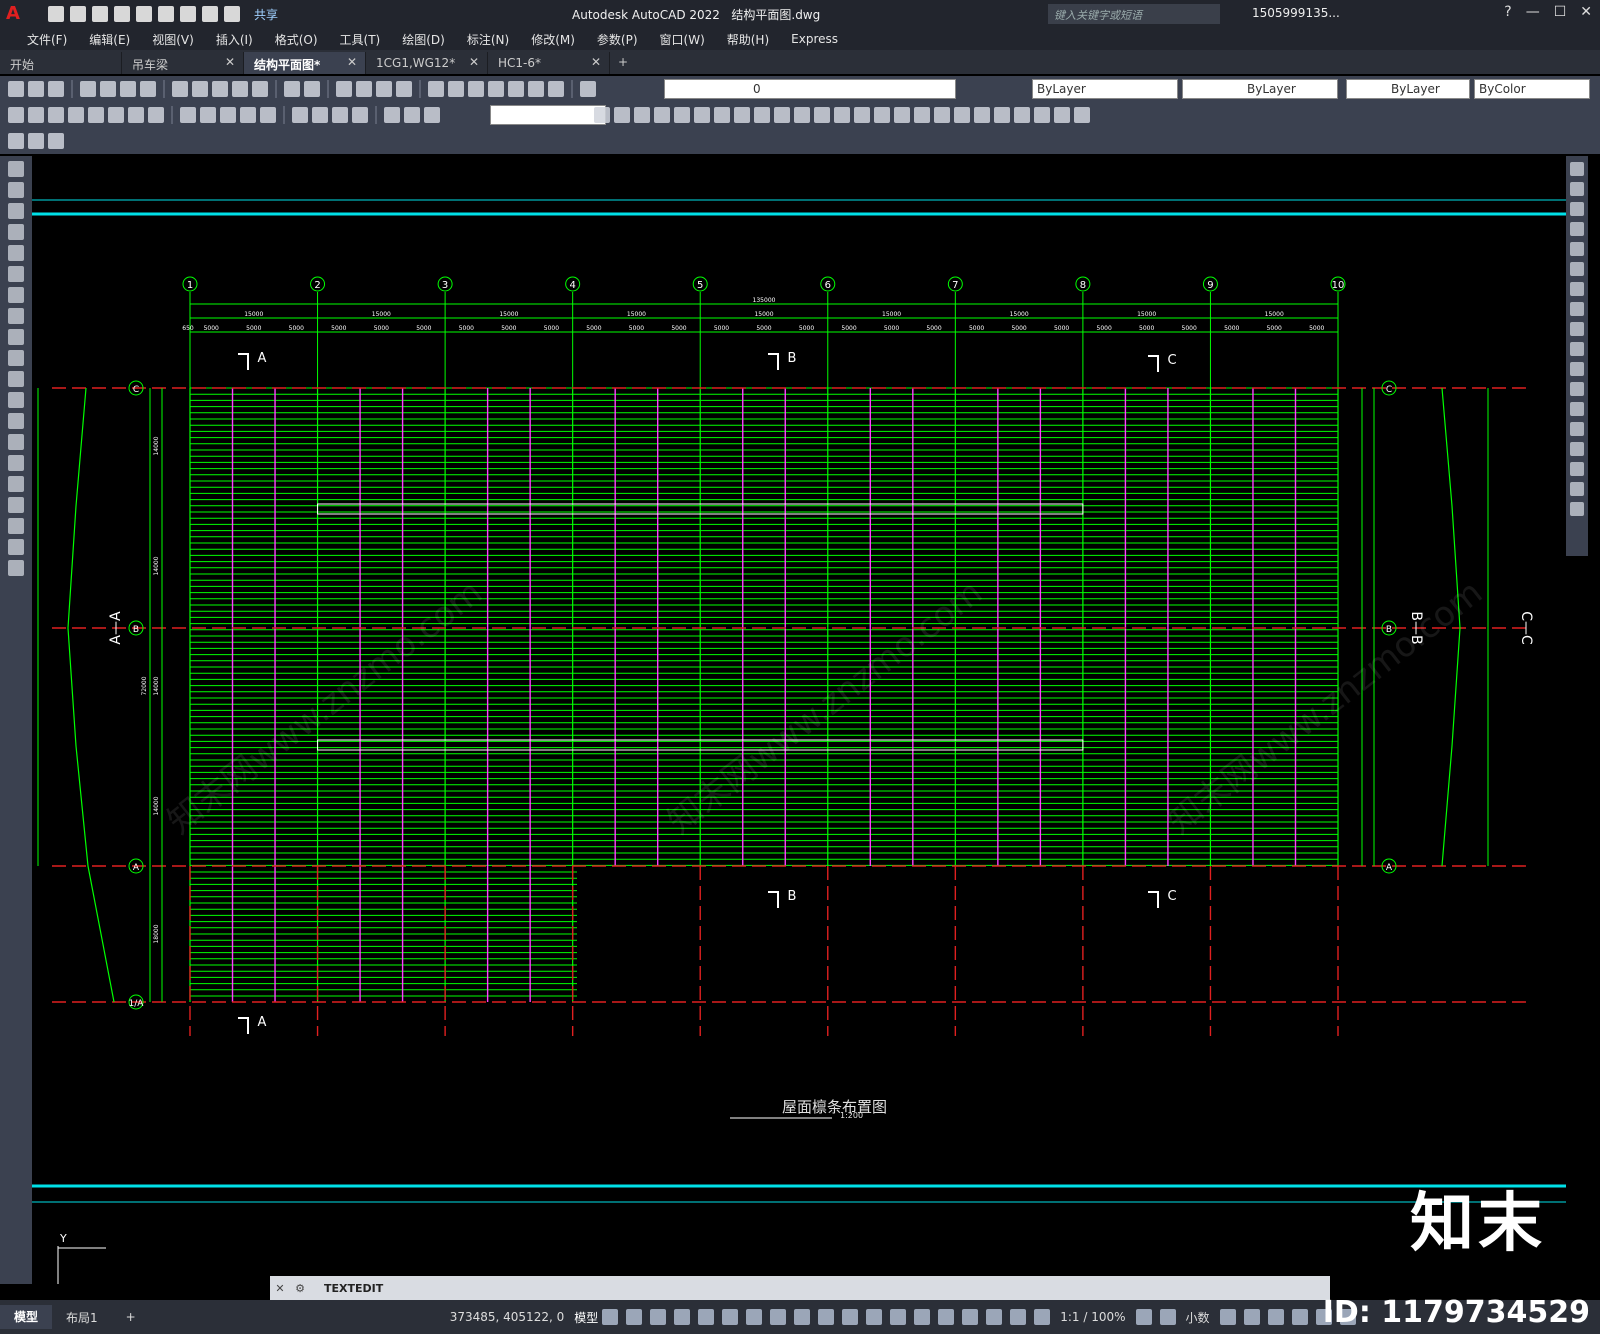  I want to click on plotstyle-dropdown: ByColor, so click(1532, 89).